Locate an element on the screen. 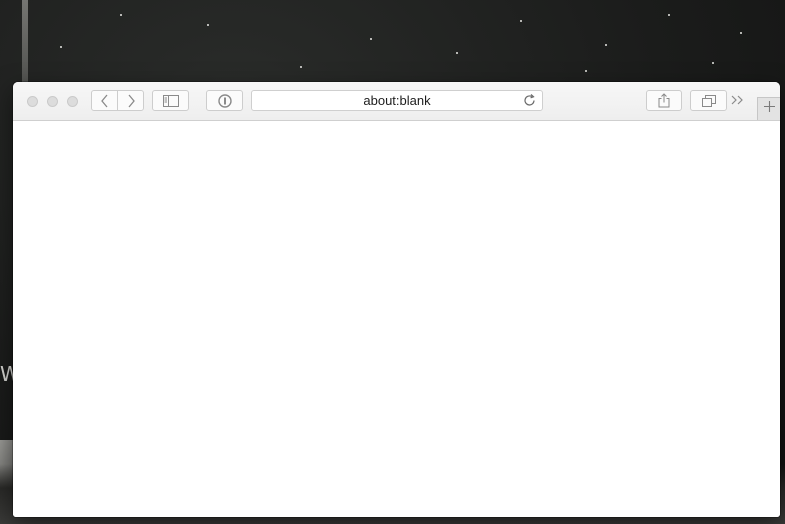 Image resolution: width=785 pixels, height=524 pixels. back-button is located at coordinates (104, 100).